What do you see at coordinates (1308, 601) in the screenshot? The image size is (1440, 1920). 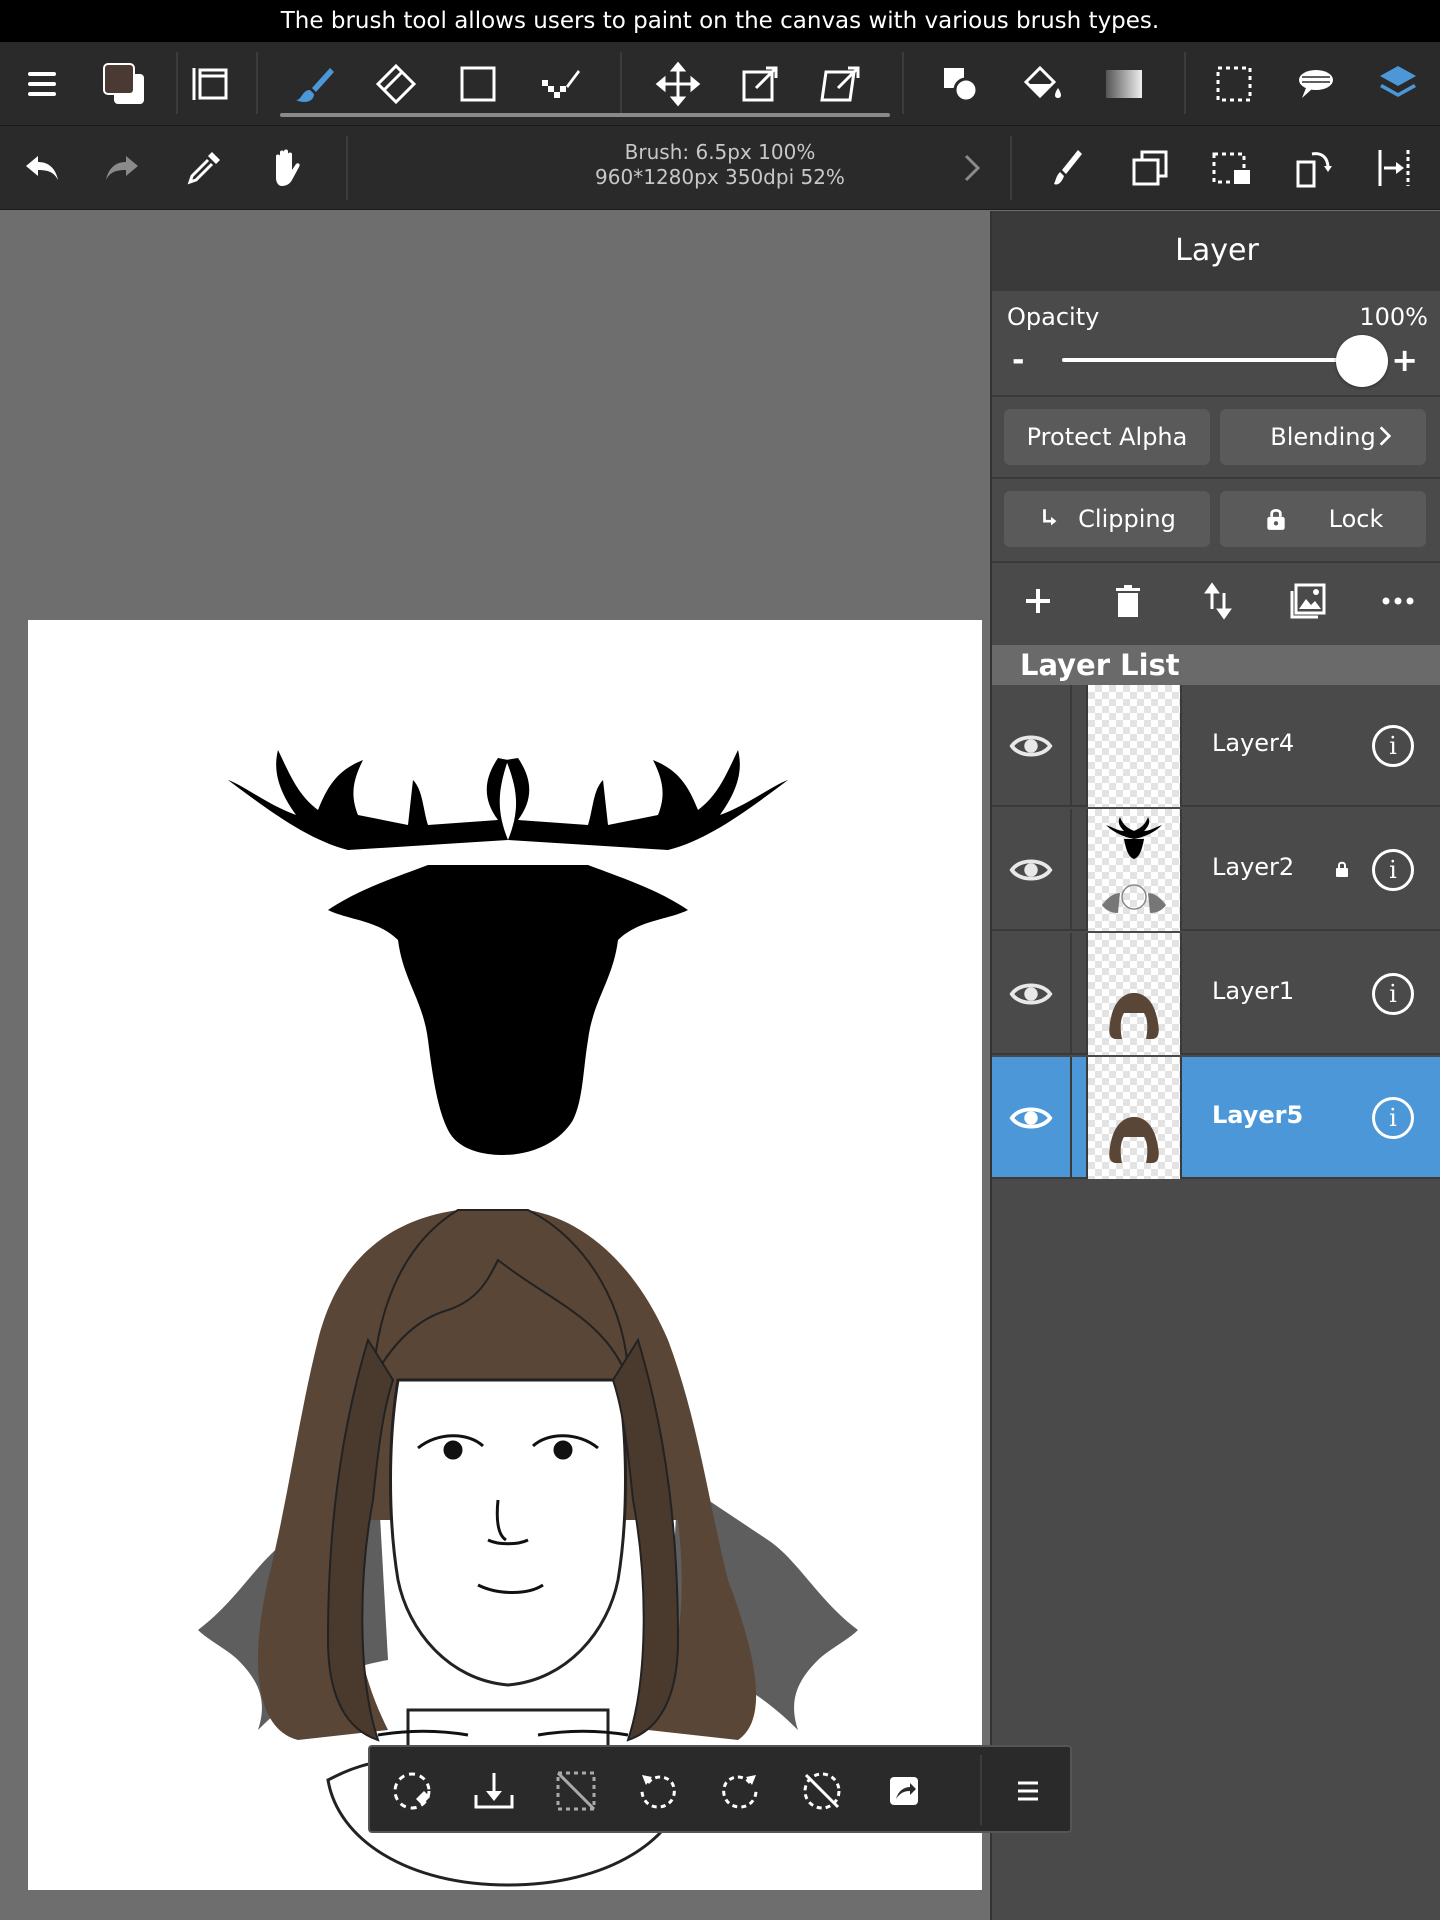 I see `layer-image-button` at bounding box center [1308, 601].